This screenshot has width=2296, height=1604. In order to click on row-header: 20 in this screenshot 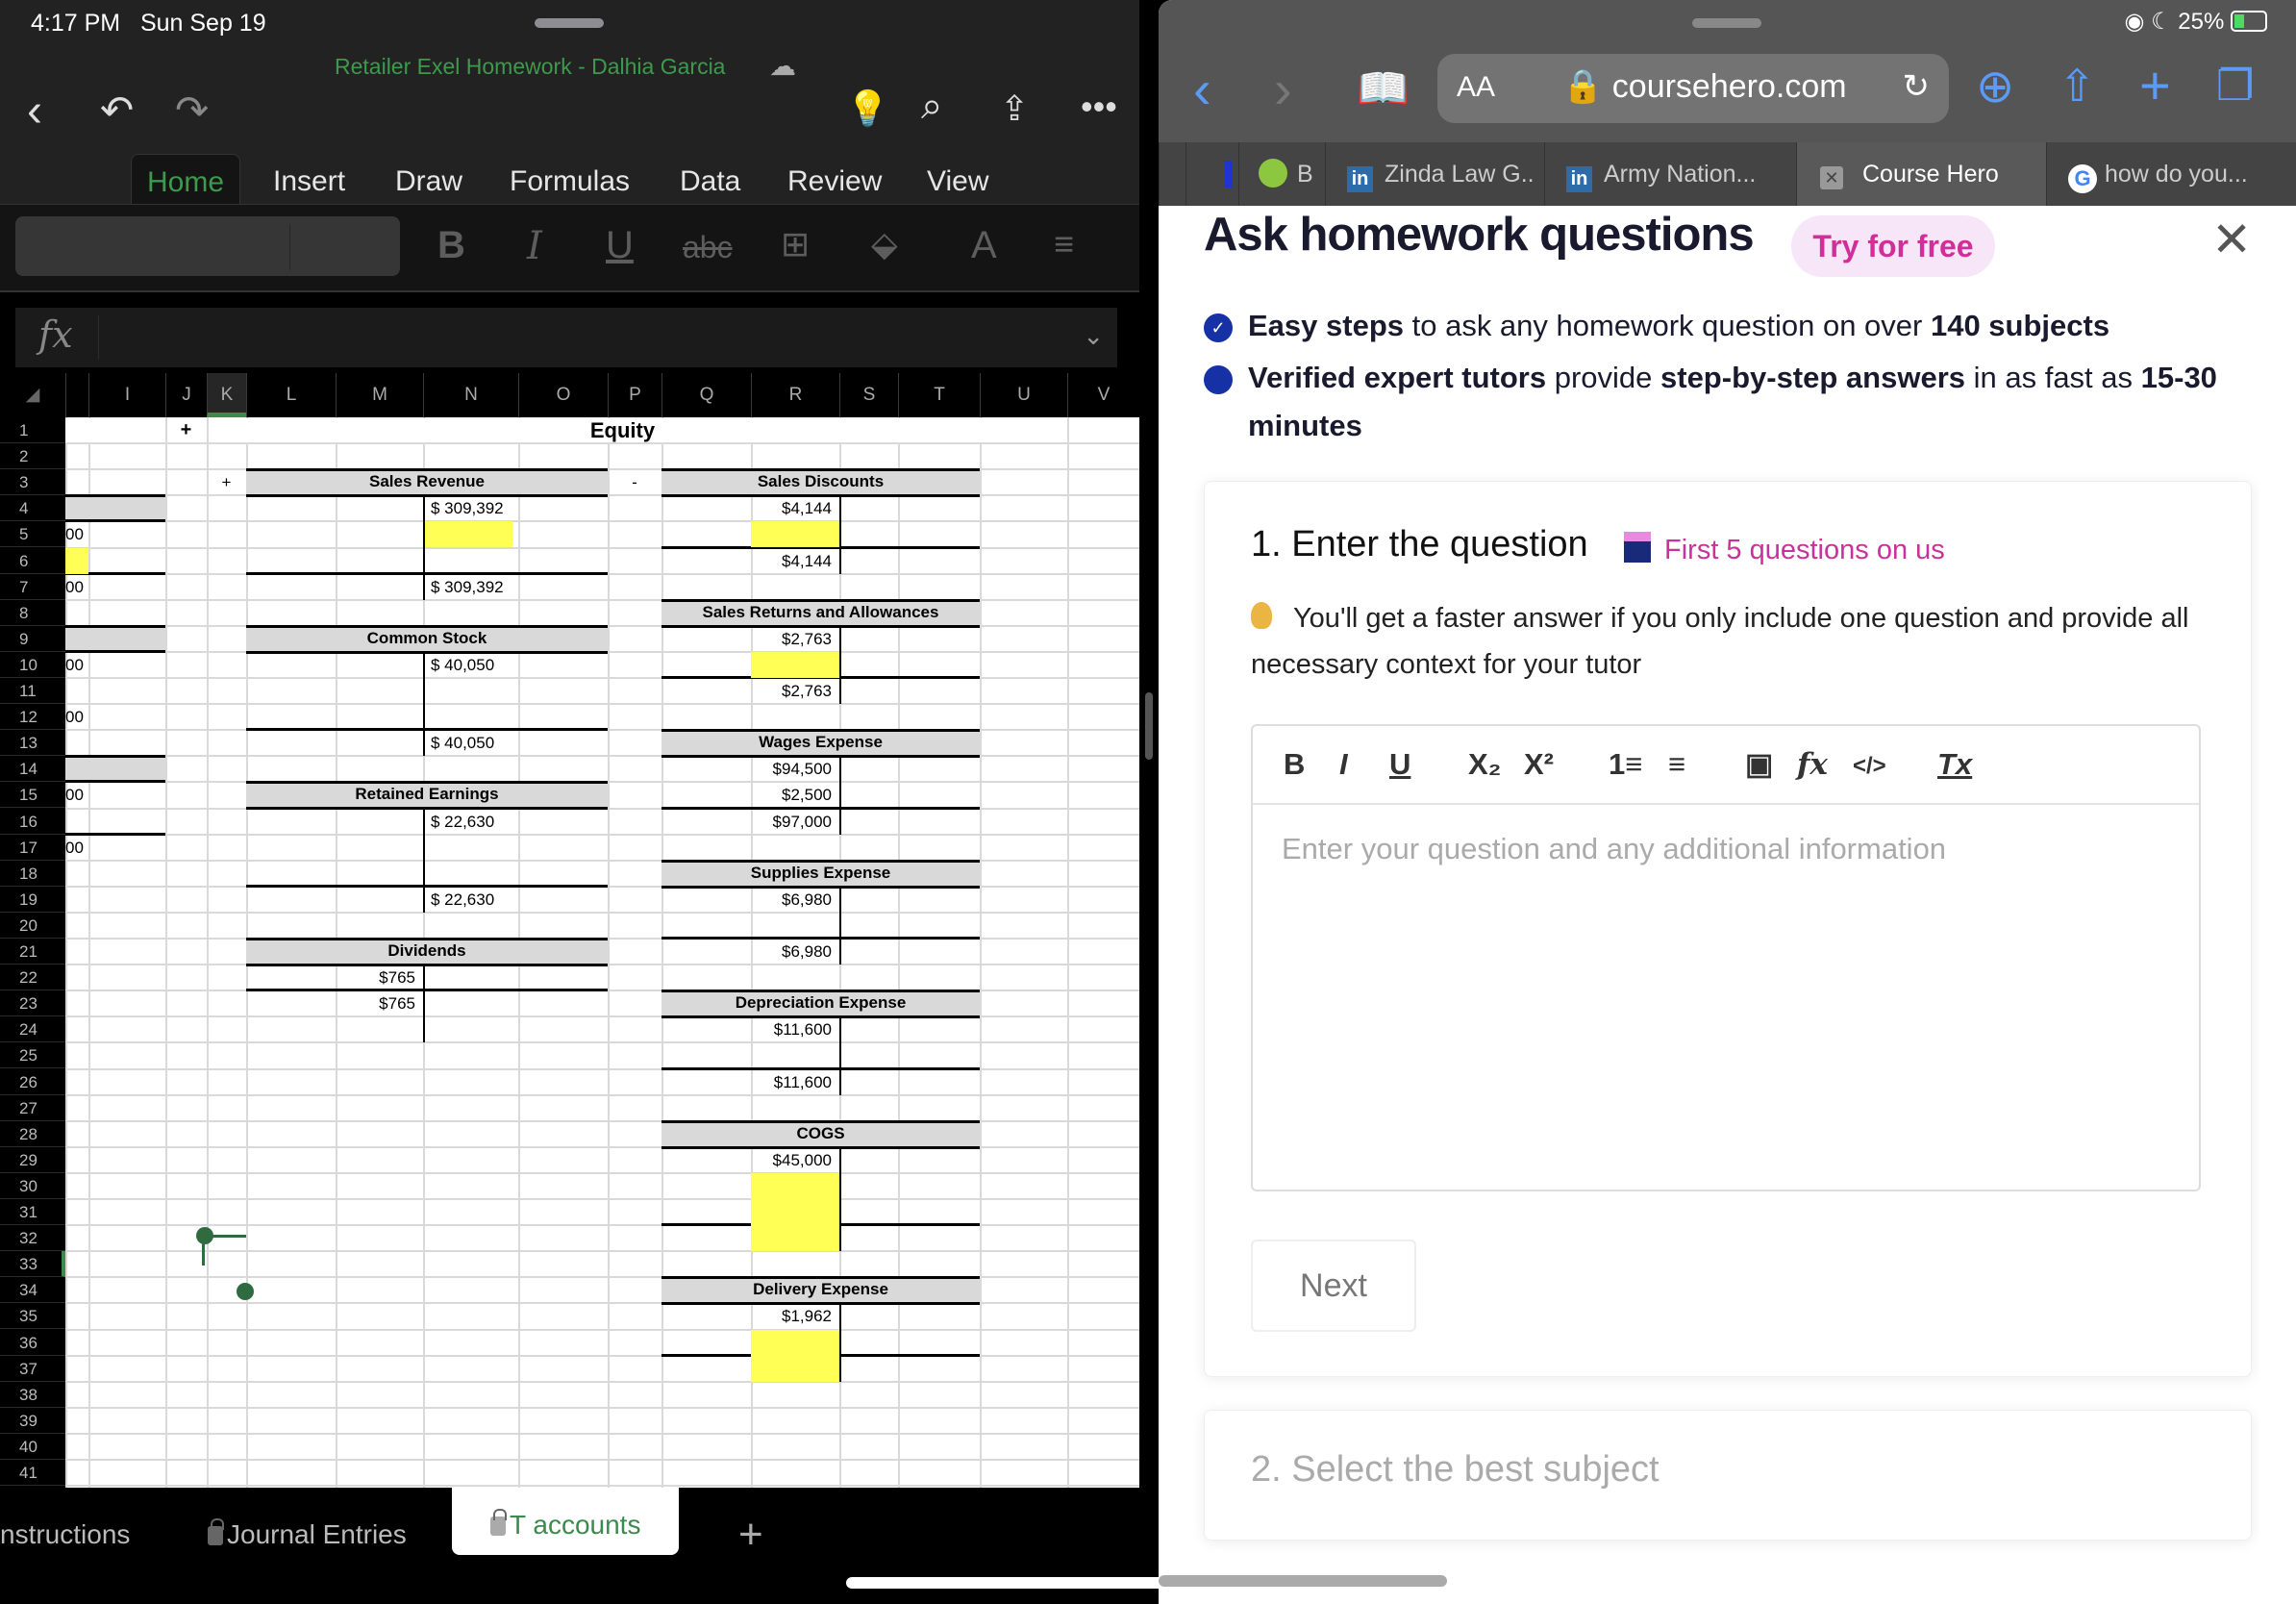, I will do `click(32, 926)`.